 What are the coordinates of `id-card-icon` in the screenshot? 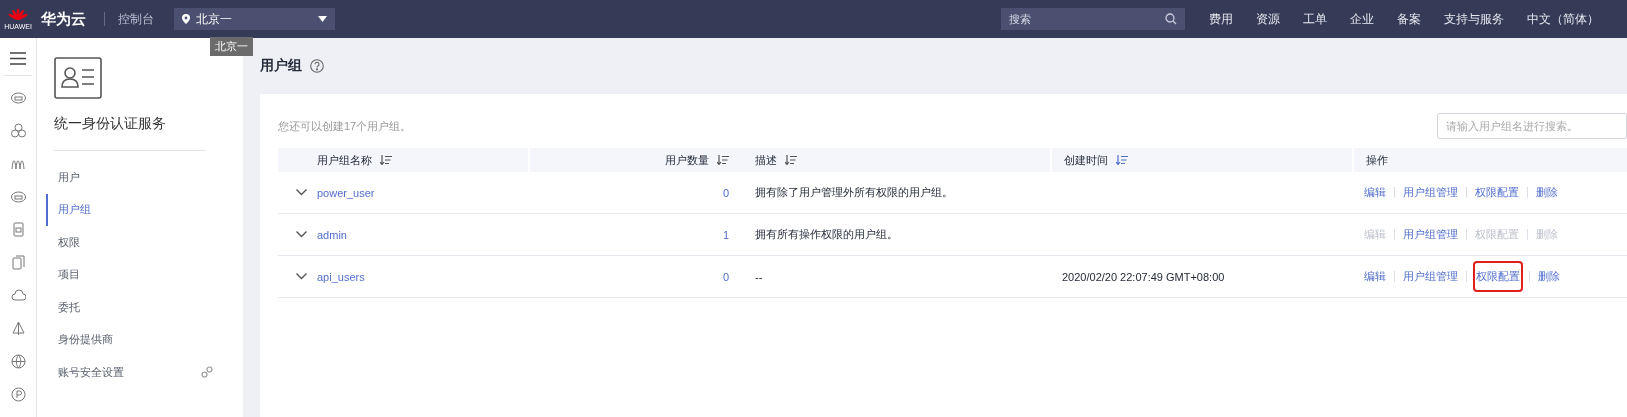 It's located at (78, 78).